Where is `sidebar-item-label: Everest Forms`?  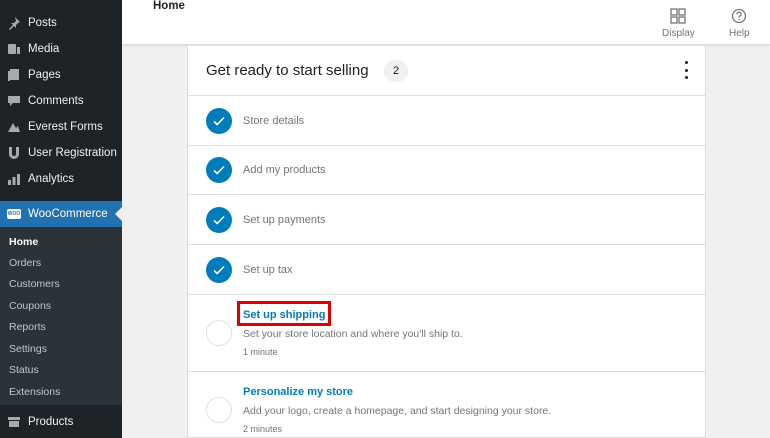 sidebar-item-label: Everest Forms is located at coordinates (65, 127).